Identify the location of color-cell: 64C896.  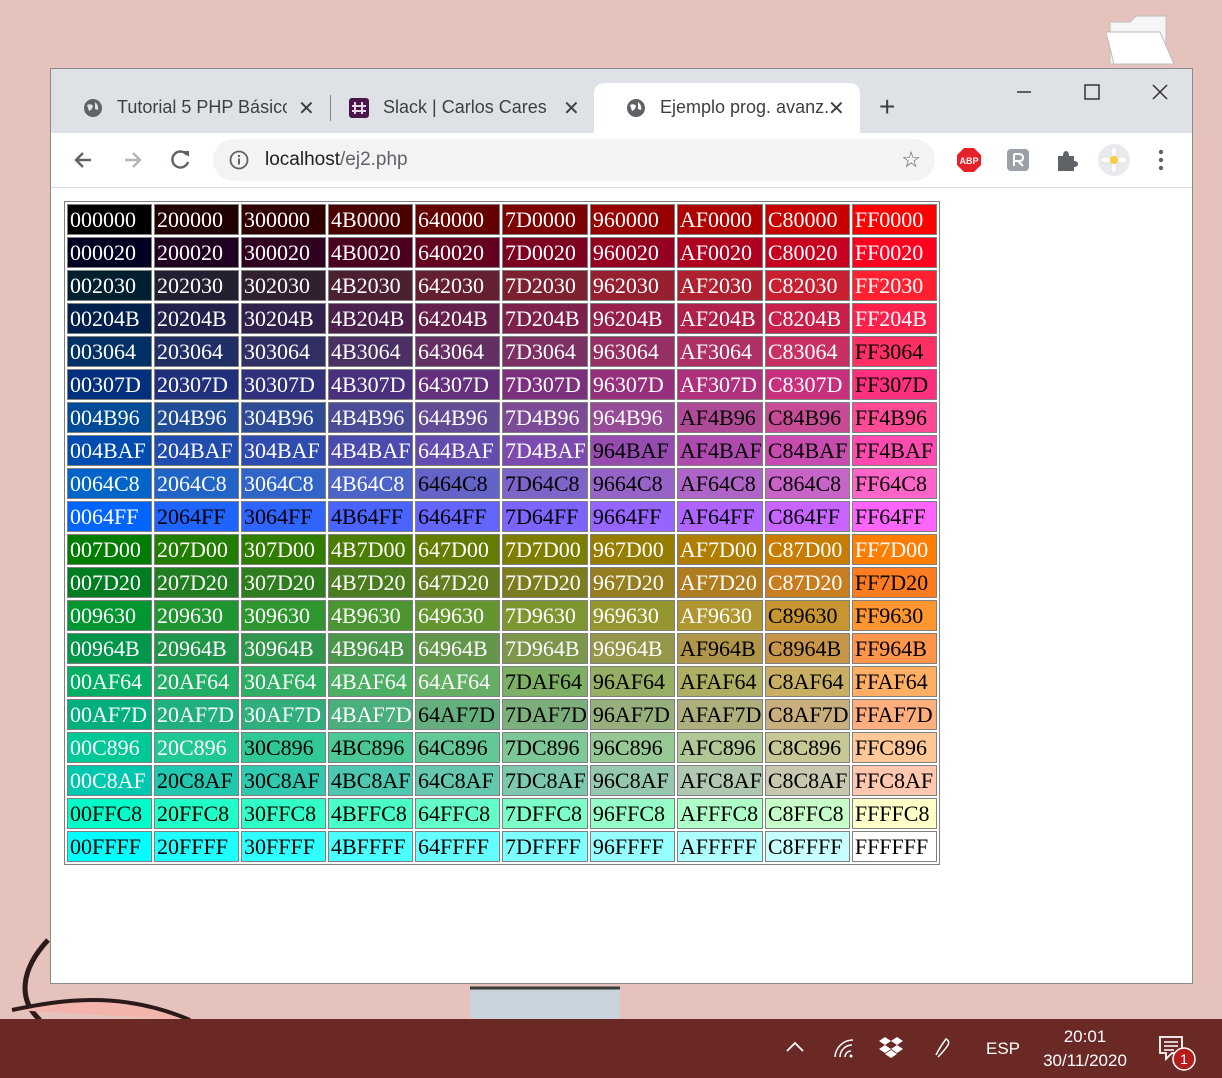
(457, 747).